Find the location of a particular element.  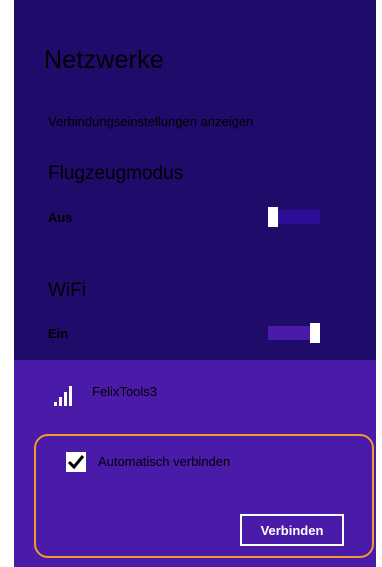

network-list-item: FelixTools3 is located at coordinates (152, 395).